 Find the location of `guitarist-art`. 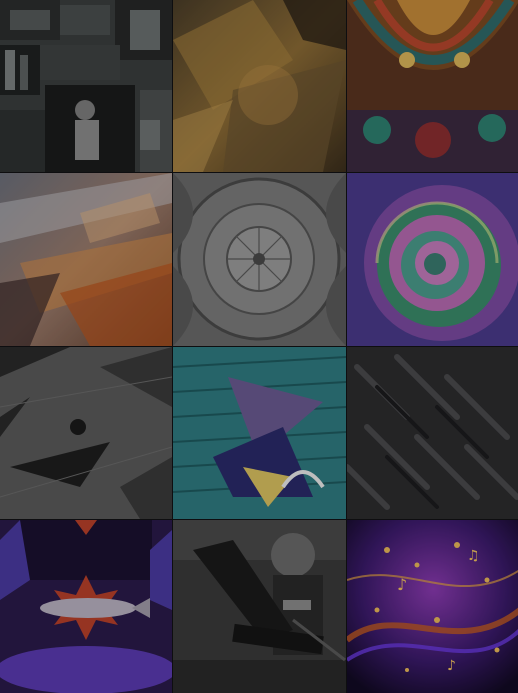

guitarist-art is located at coordinates (259, 606).